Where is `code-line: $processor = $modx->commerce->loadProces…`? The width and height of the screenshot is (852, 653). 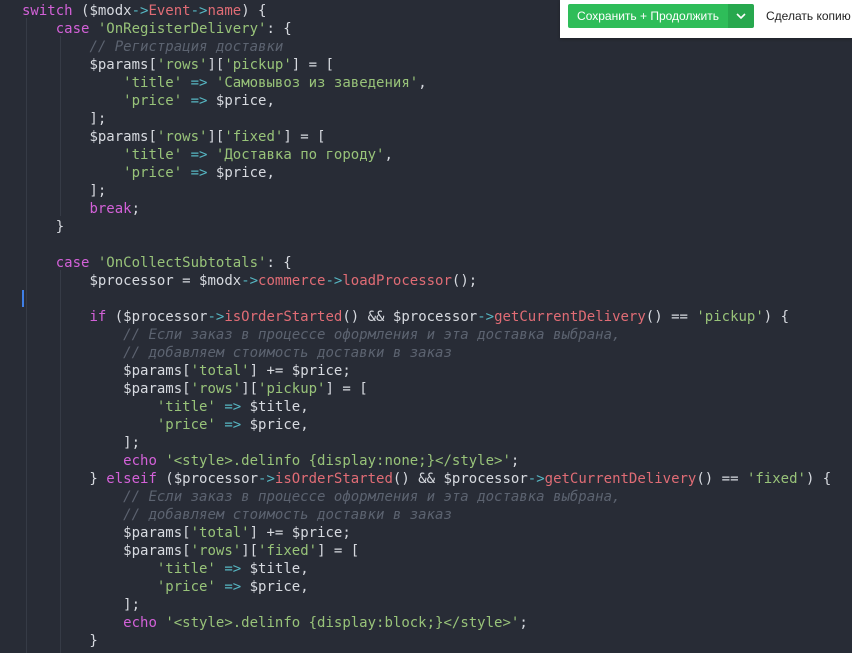
code-line: $processor = $modx->commerce->loadProces… is located at coordinates (249, 281).